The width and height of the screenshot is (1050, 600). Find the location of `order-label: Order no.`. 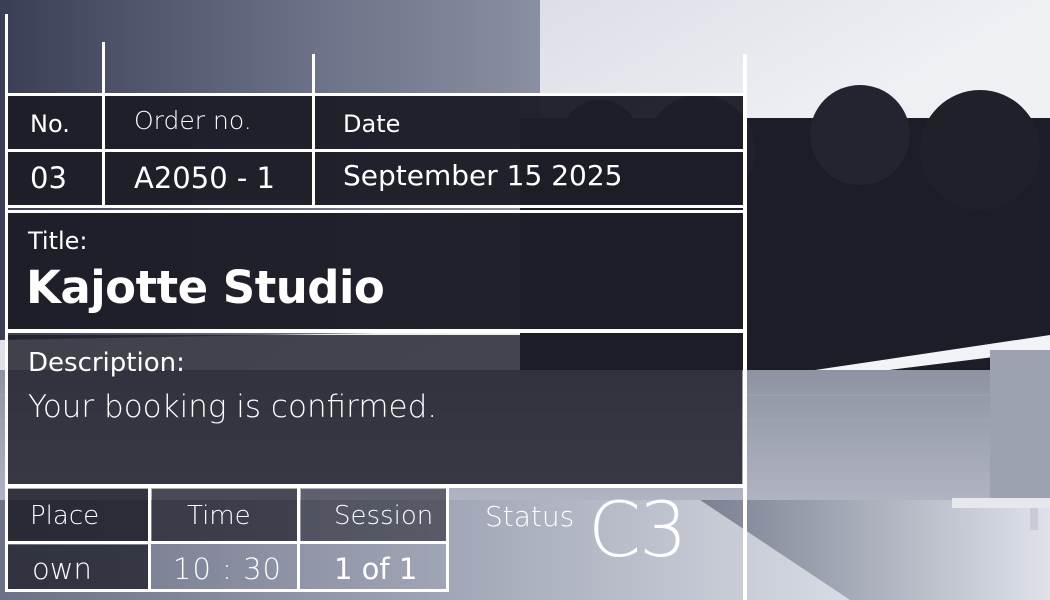

order-label: Order no. is located at coordinates (193, 120).